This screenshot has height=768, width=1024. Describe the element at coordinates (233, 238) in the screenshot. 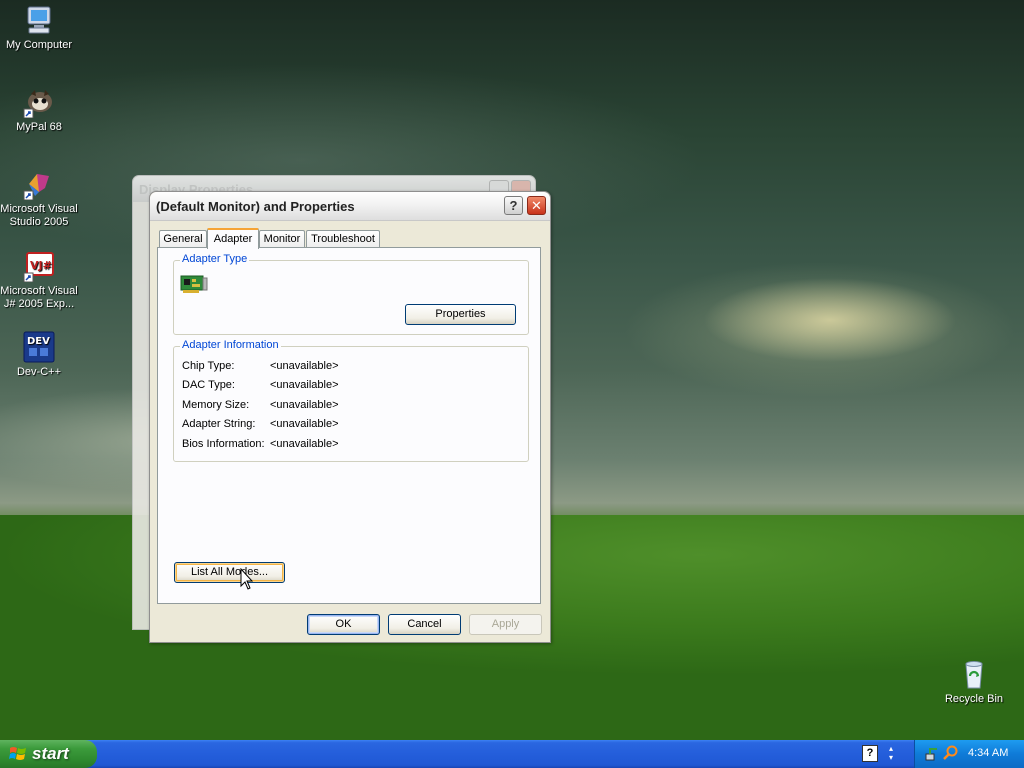

I see `tab-adapter: Adapter` at that location.